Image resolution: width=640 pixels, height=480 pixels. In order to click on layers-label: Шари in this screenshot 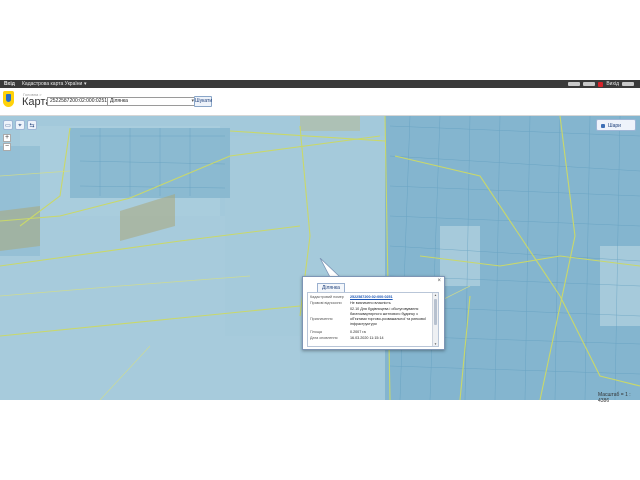, I will do `click(614, 126)`.